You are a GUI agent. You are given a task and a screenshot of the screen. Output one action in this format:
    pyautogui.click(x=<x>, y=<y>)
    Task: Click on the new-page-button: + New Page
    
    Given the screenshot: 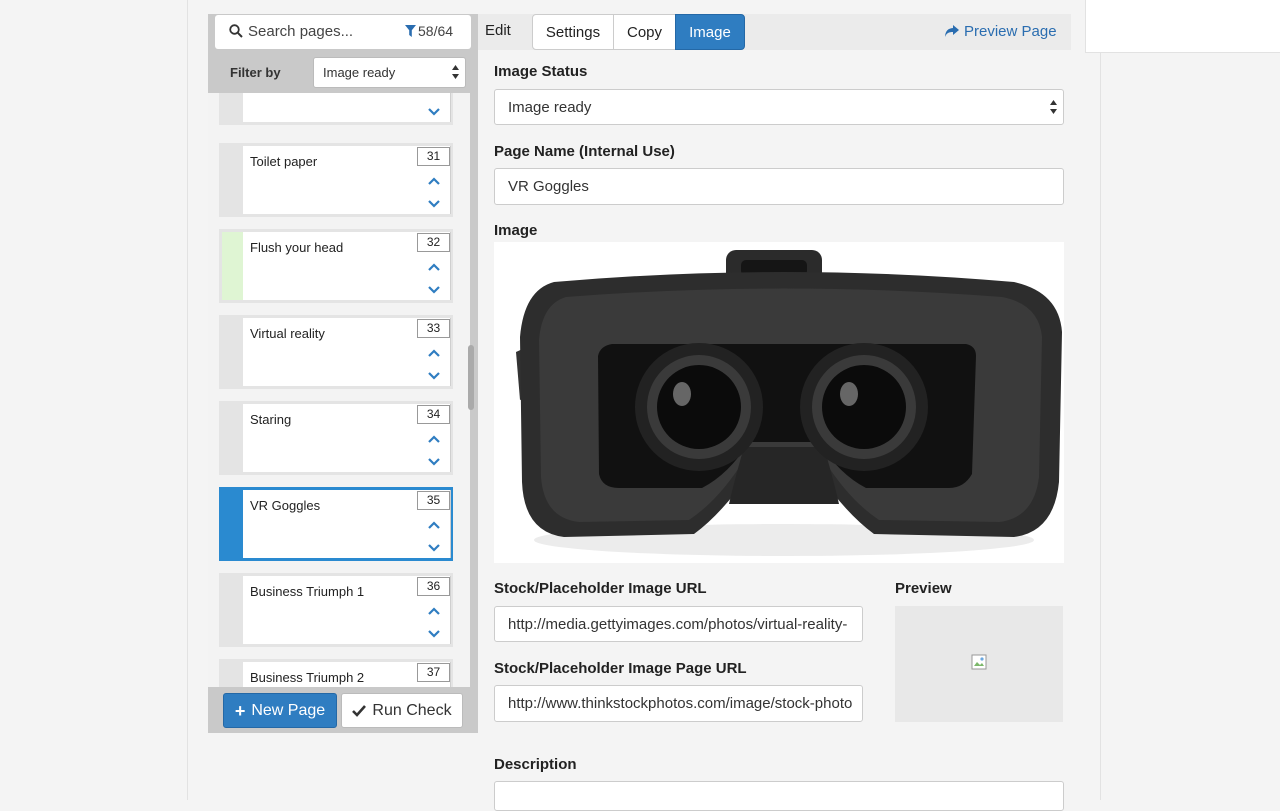 What is the action you would take?
    pyautogui.click(x=280, y=710)
    